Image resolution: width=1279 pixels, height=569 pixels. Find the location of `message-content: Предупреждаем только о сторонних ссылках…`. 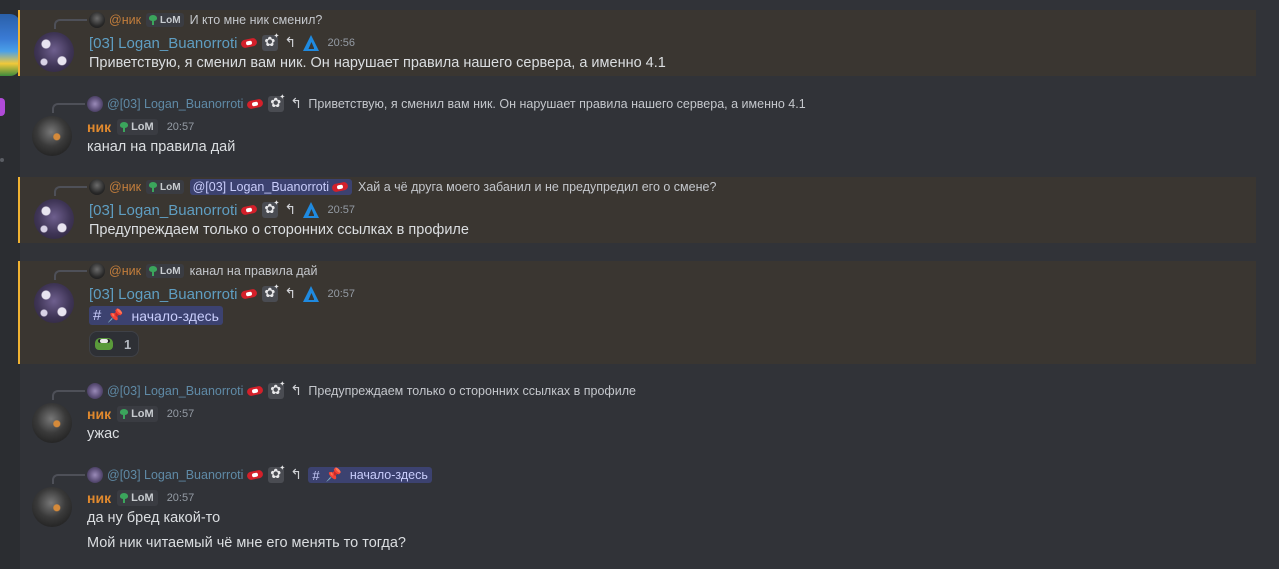

message-content: Предупреждаем только о сторонних ссылках… is located at coordinates (279, 230).